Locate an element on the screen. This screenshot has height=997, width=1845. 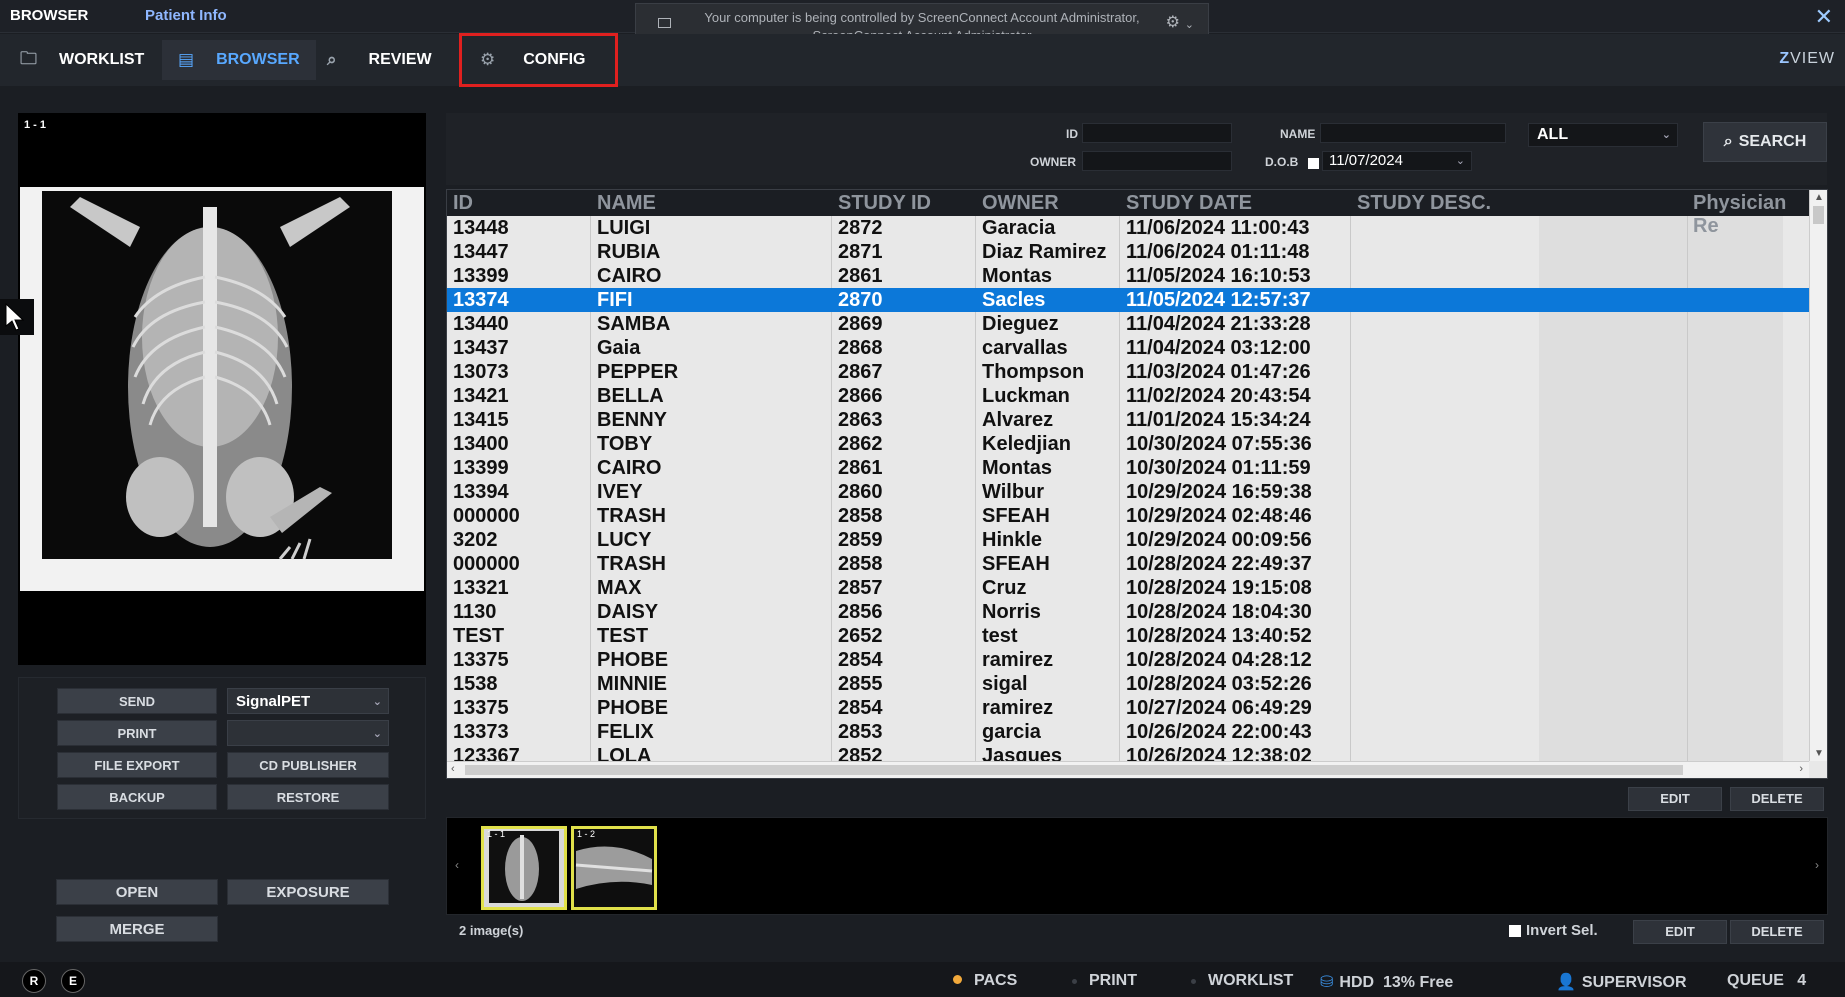
id-field is located at coordinates (1157, 133).